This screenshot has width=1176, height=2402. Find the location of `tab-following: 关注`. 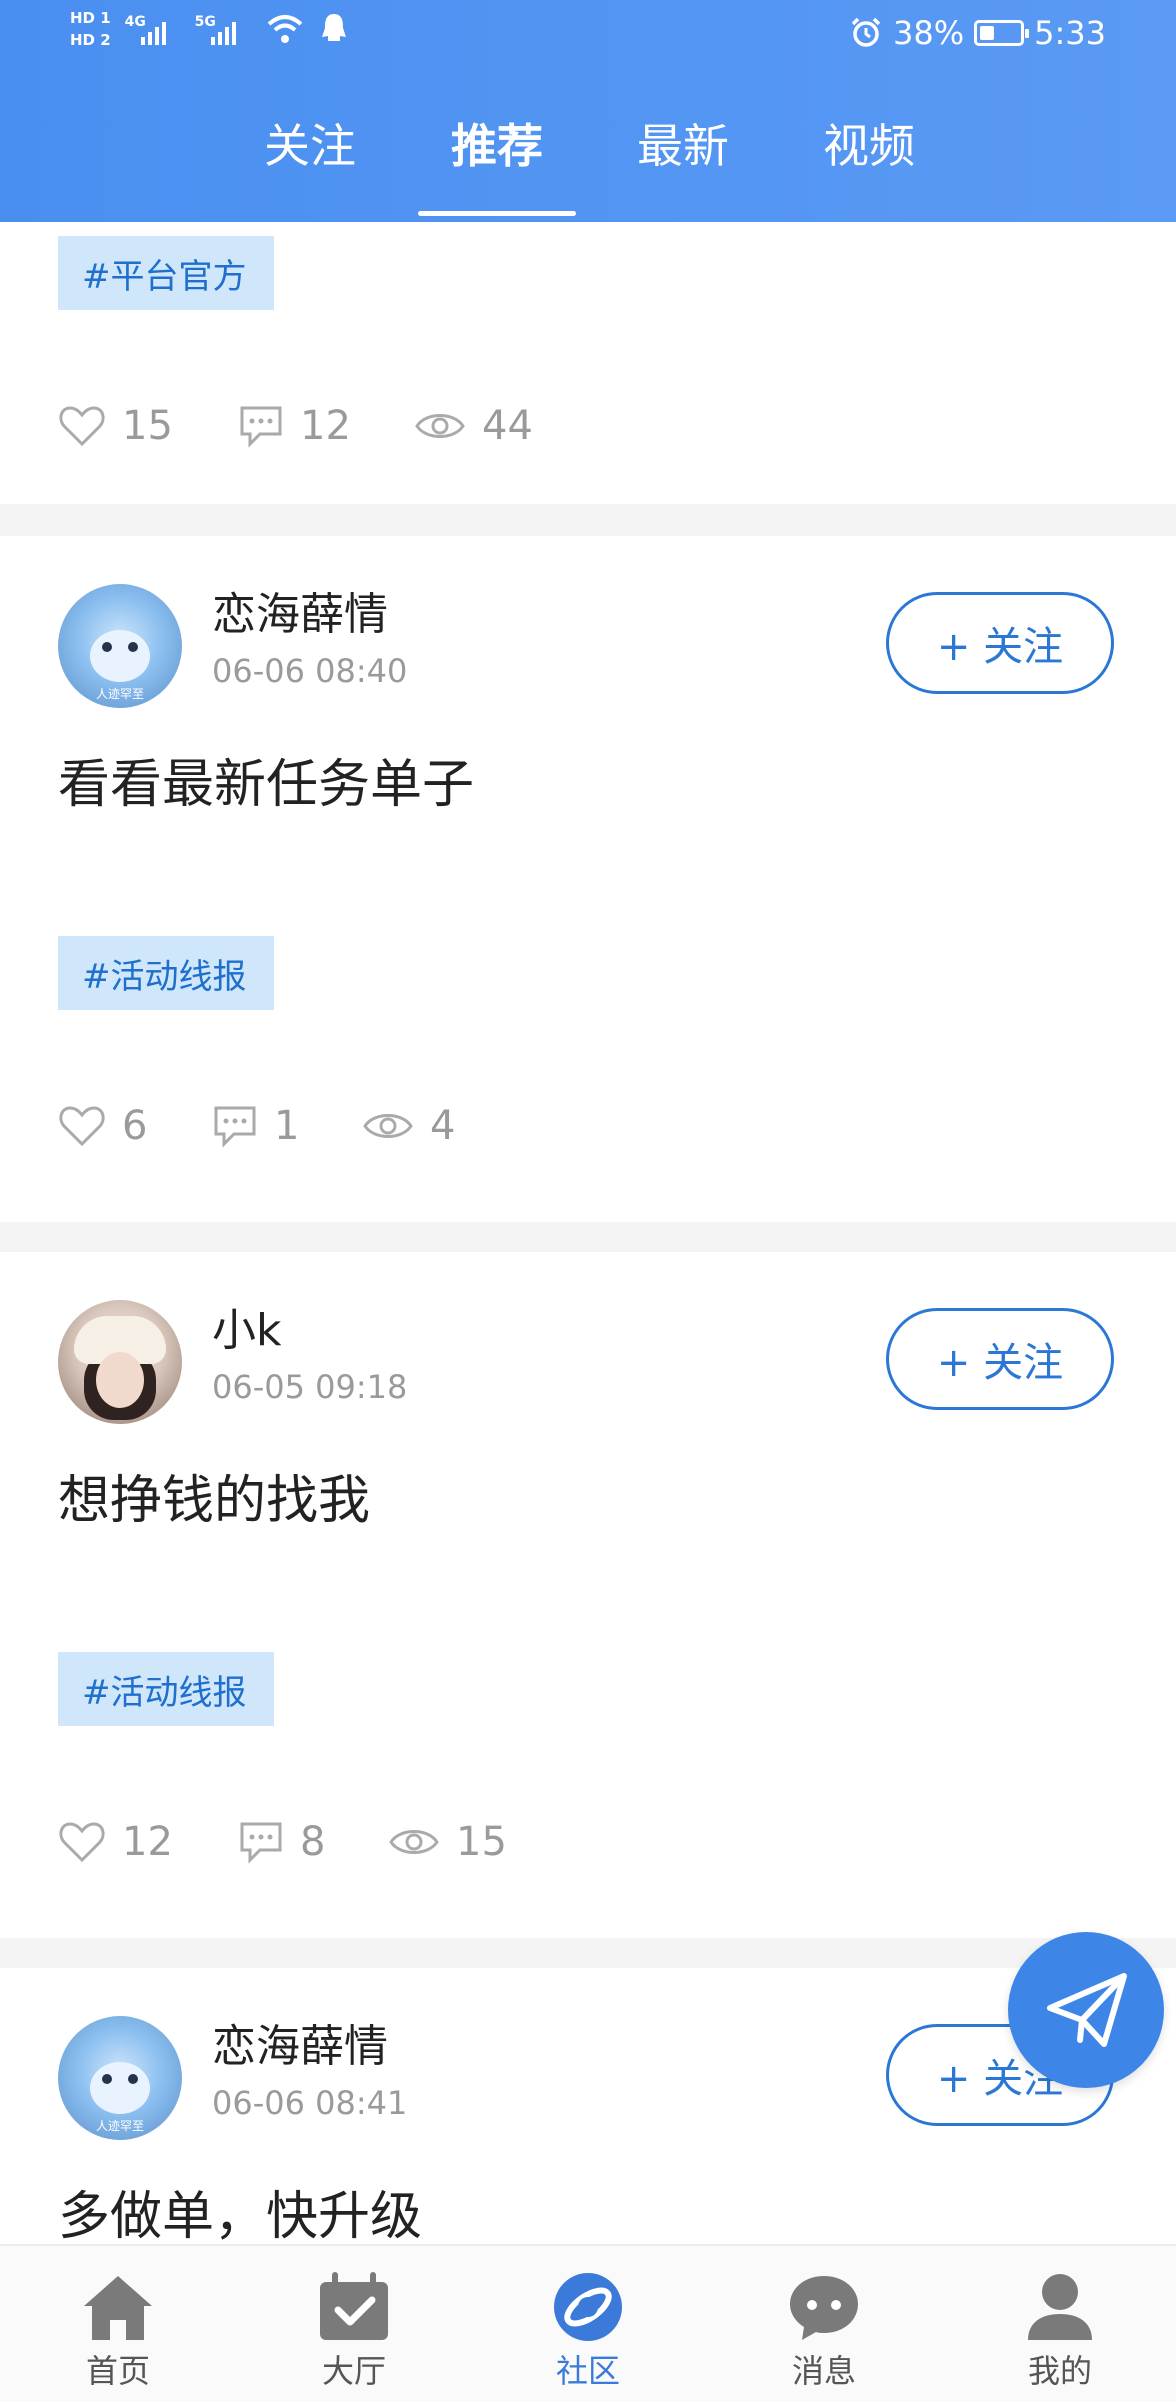

tab-following: 关注 is located at coordinates (310, 143).